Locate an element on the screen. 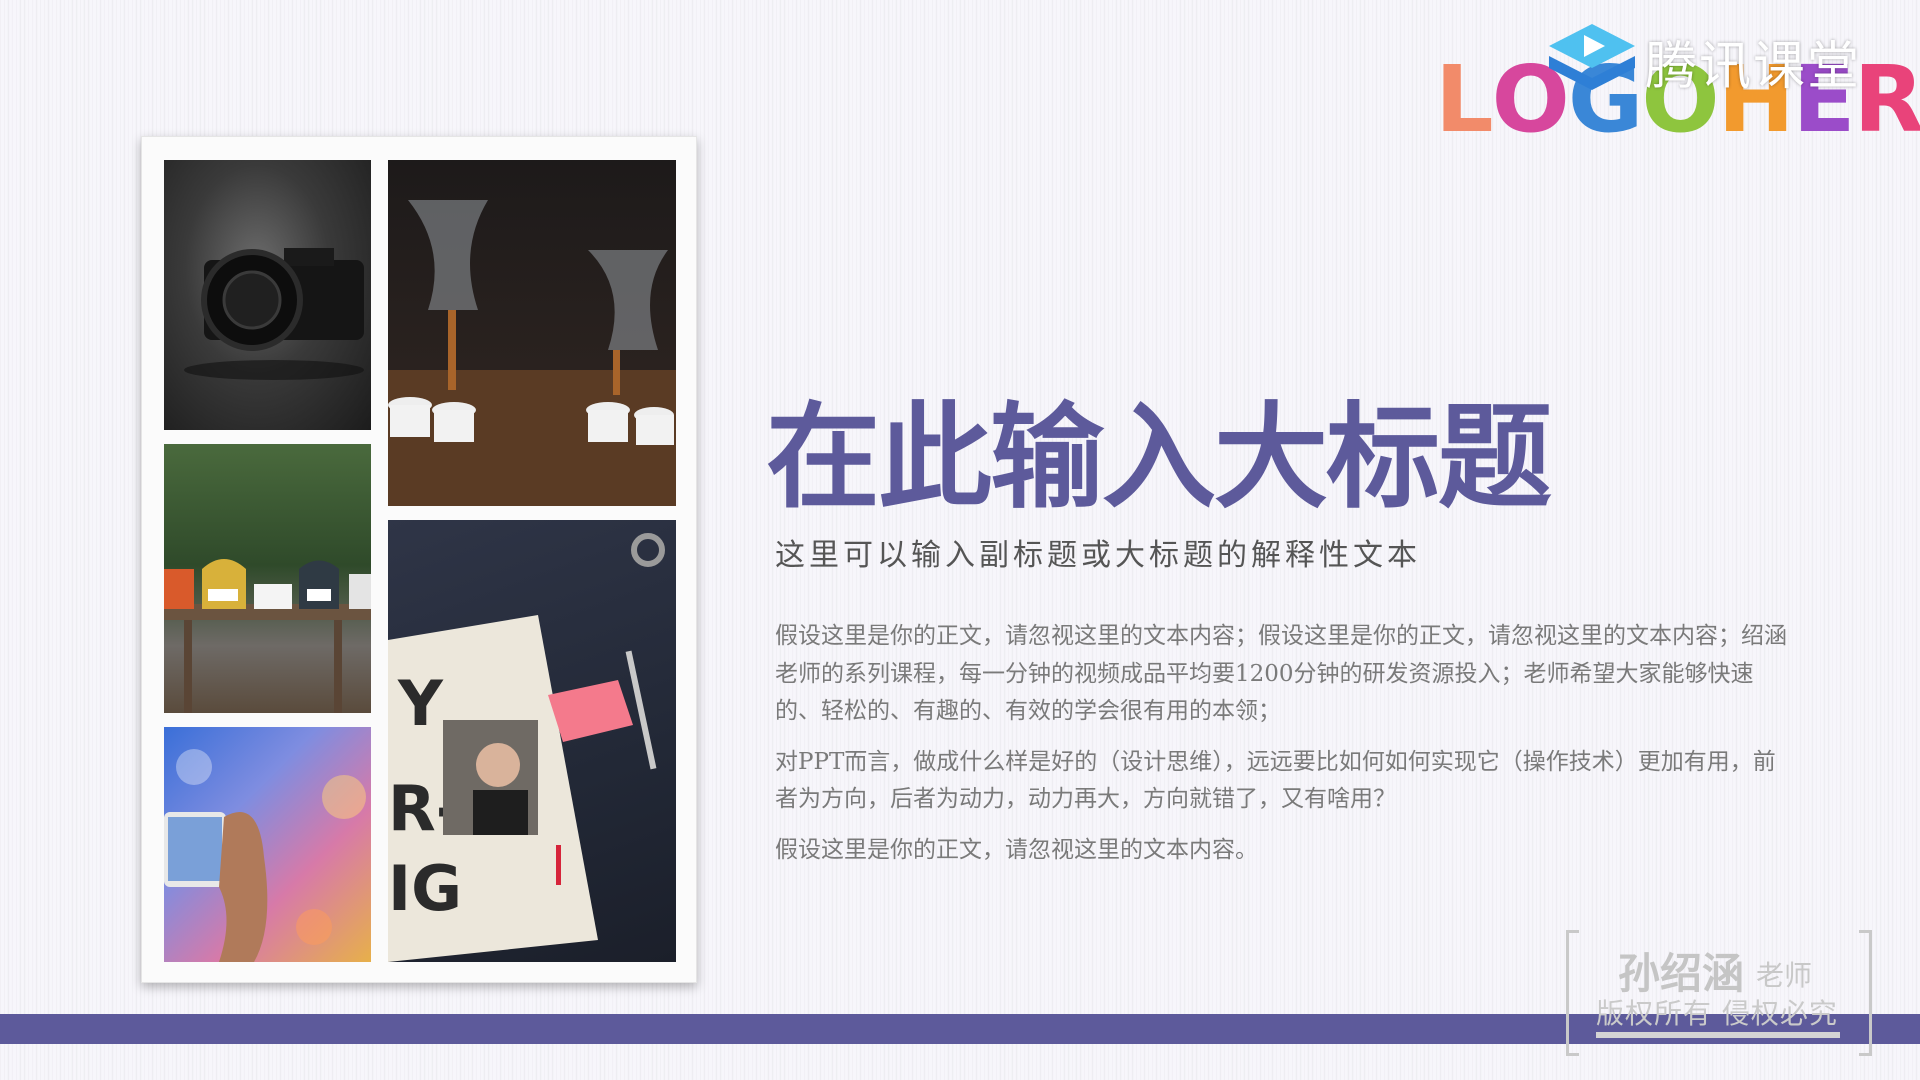 This screenshot has height=1080, width=1920. brand-text: 腾讯课堂 is located at coordinates (1753, 67).